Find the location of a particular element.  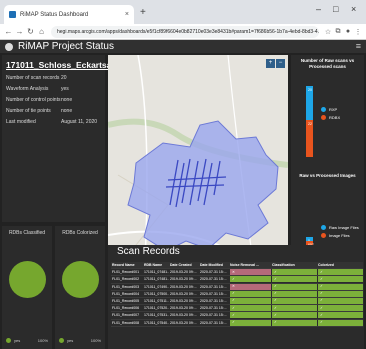

forward-icon: → is located at coordinates (19, 31).